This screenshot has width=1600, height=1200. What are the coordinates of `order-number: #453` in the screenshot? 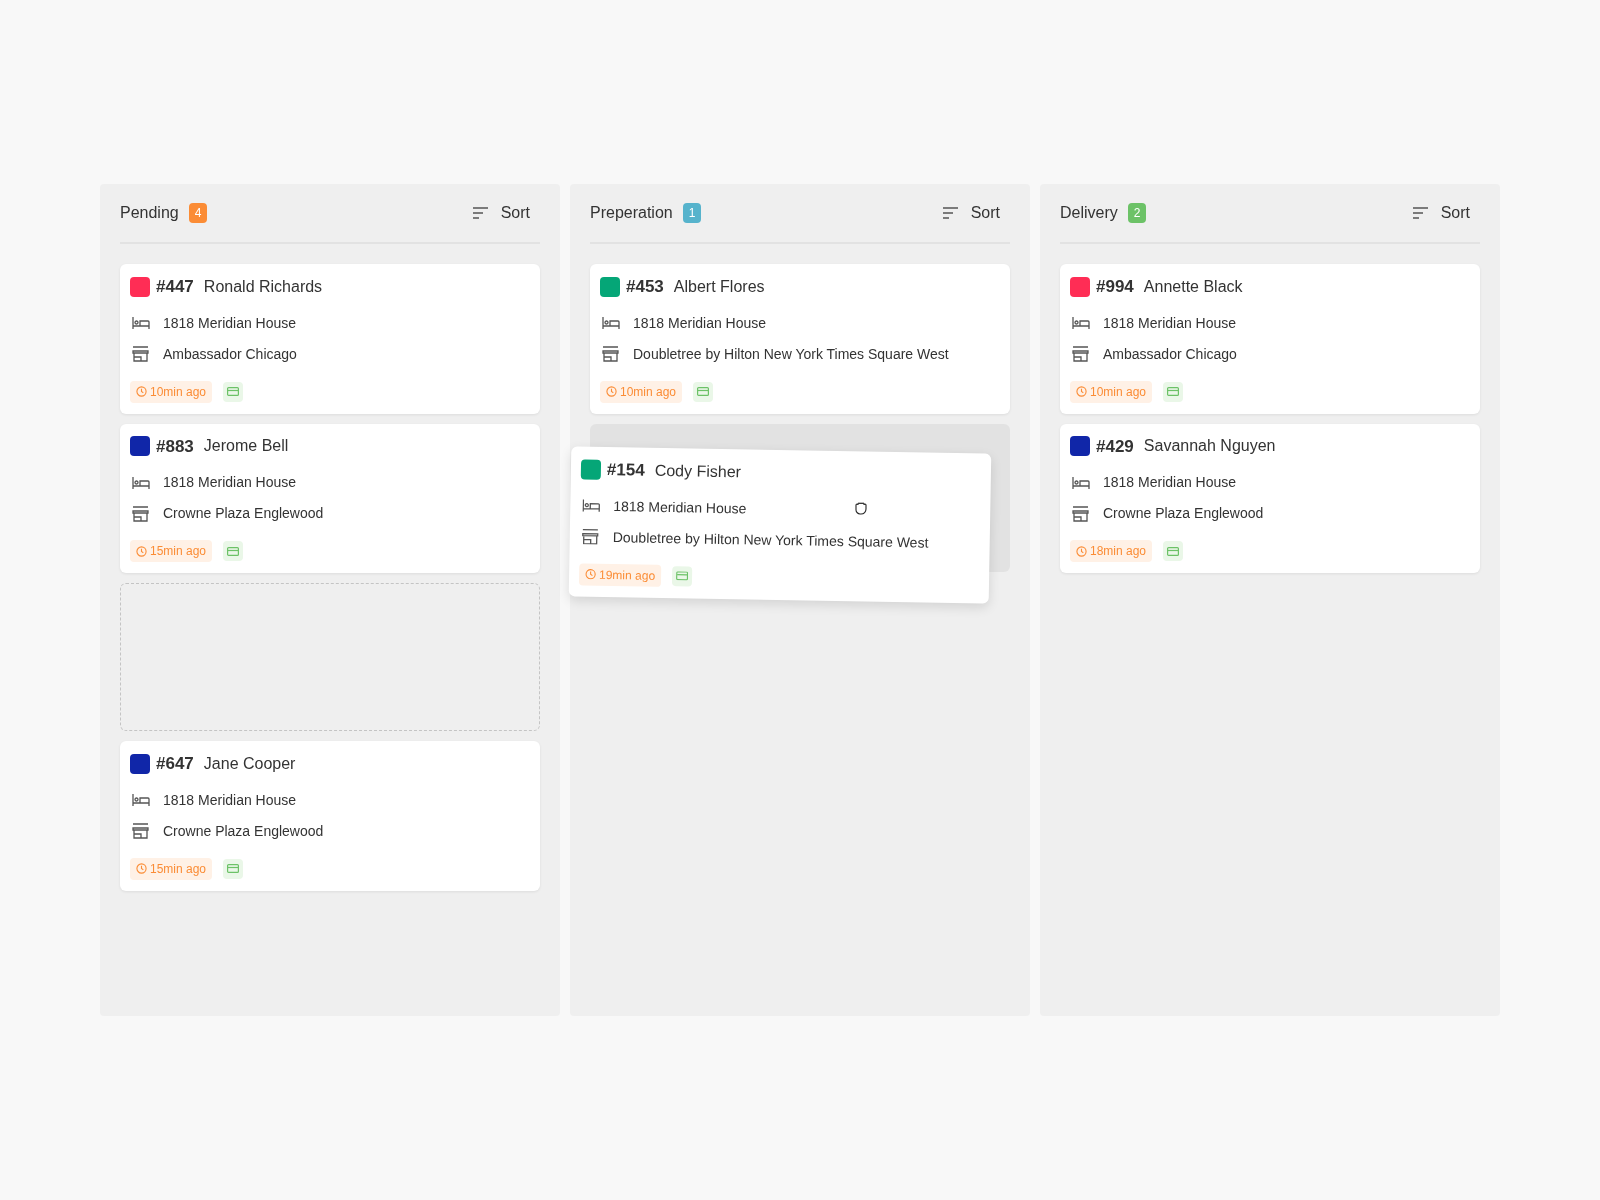 It's located at (645, 287).